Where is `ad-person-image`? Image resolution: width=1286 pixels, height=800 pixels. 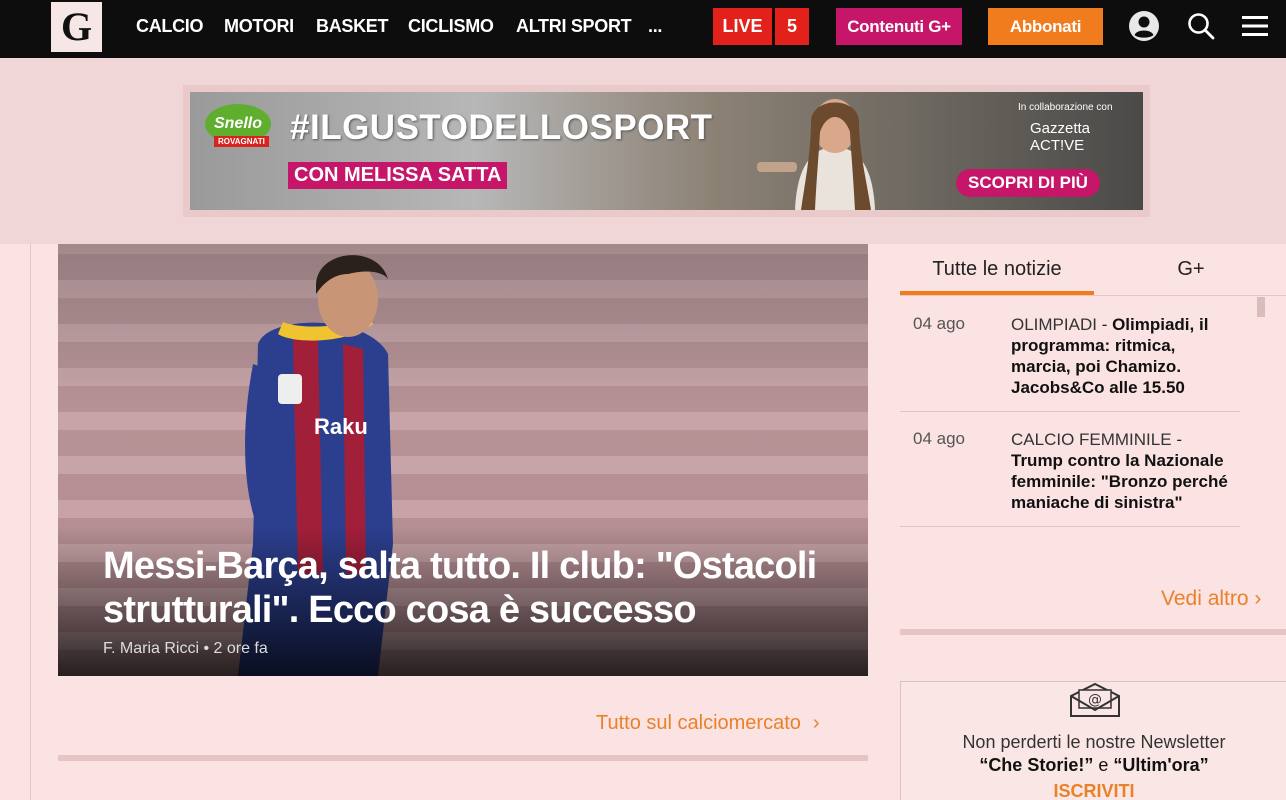 ad-person-image is located at coordinates (816, 154).